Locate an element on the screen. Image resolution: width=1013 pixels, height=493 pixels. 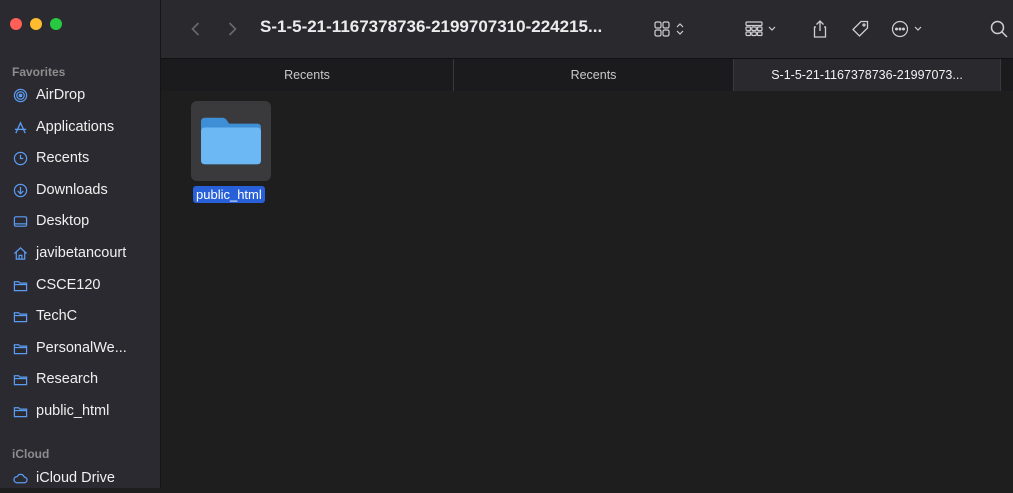
more-actions-button is located at coordinates (910, 29).